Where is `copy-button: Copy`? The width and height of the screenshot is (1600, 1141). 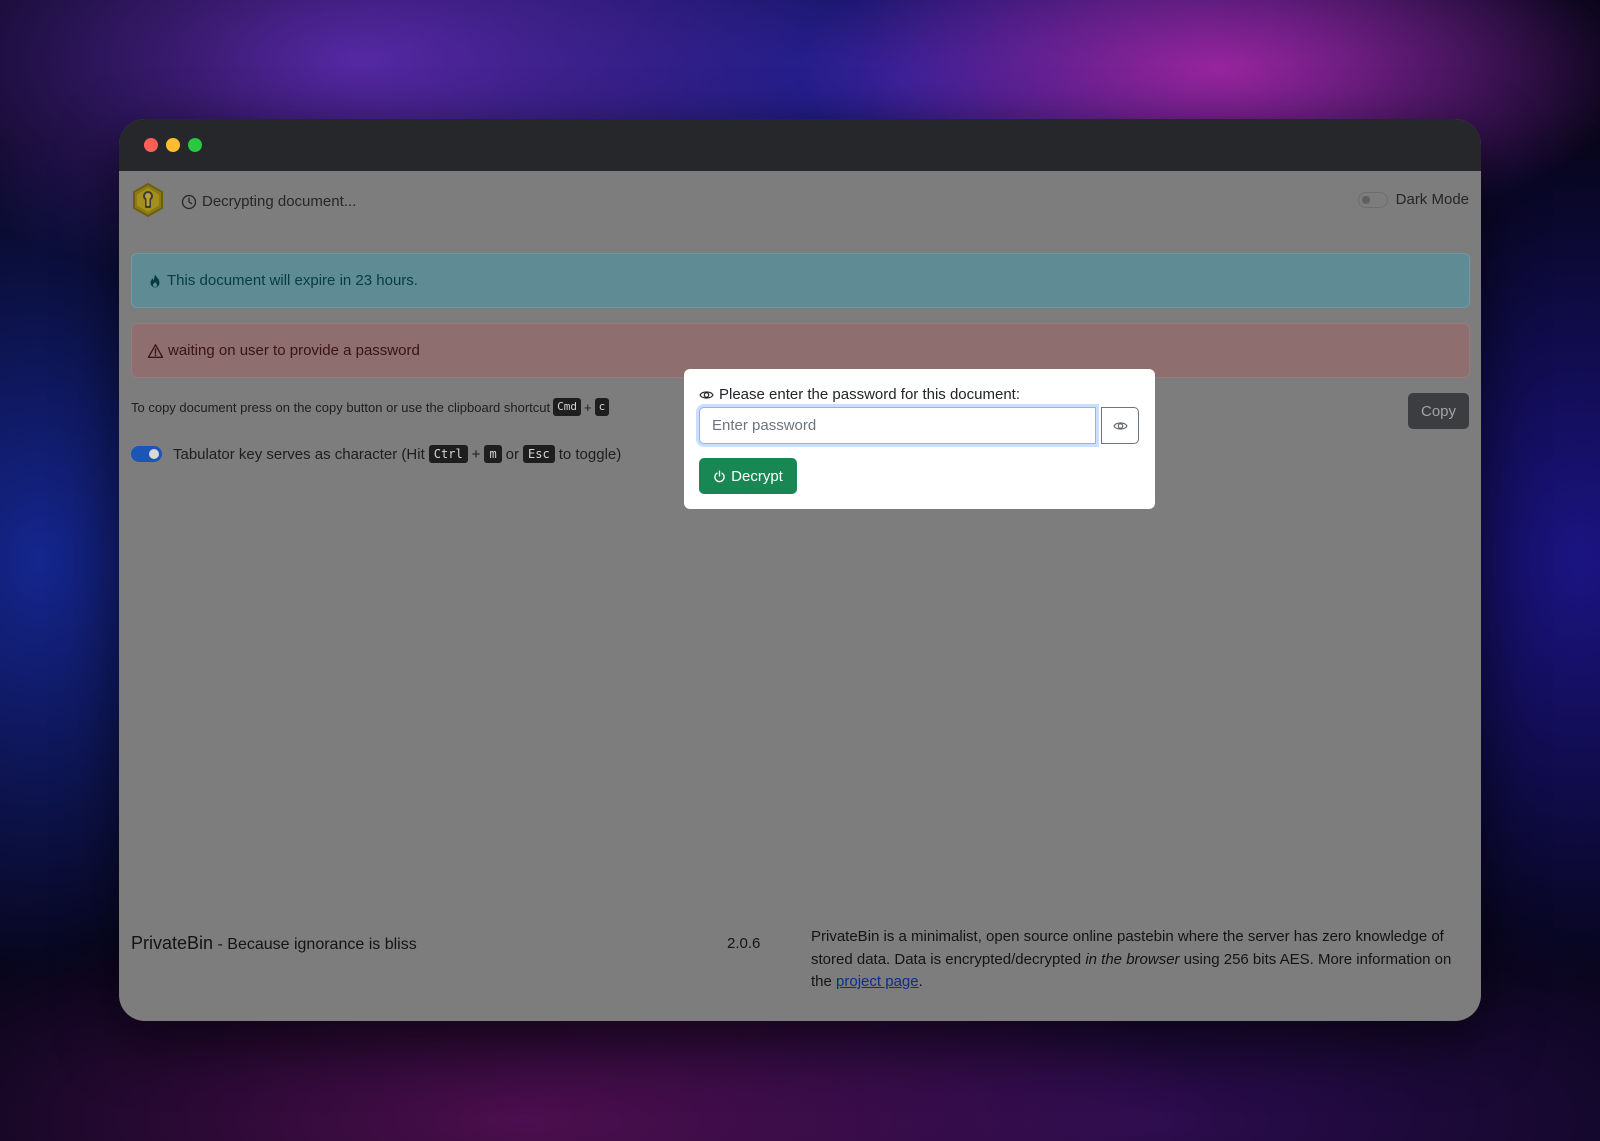 copy-button: Copy is located at coordinates (1438, 411).